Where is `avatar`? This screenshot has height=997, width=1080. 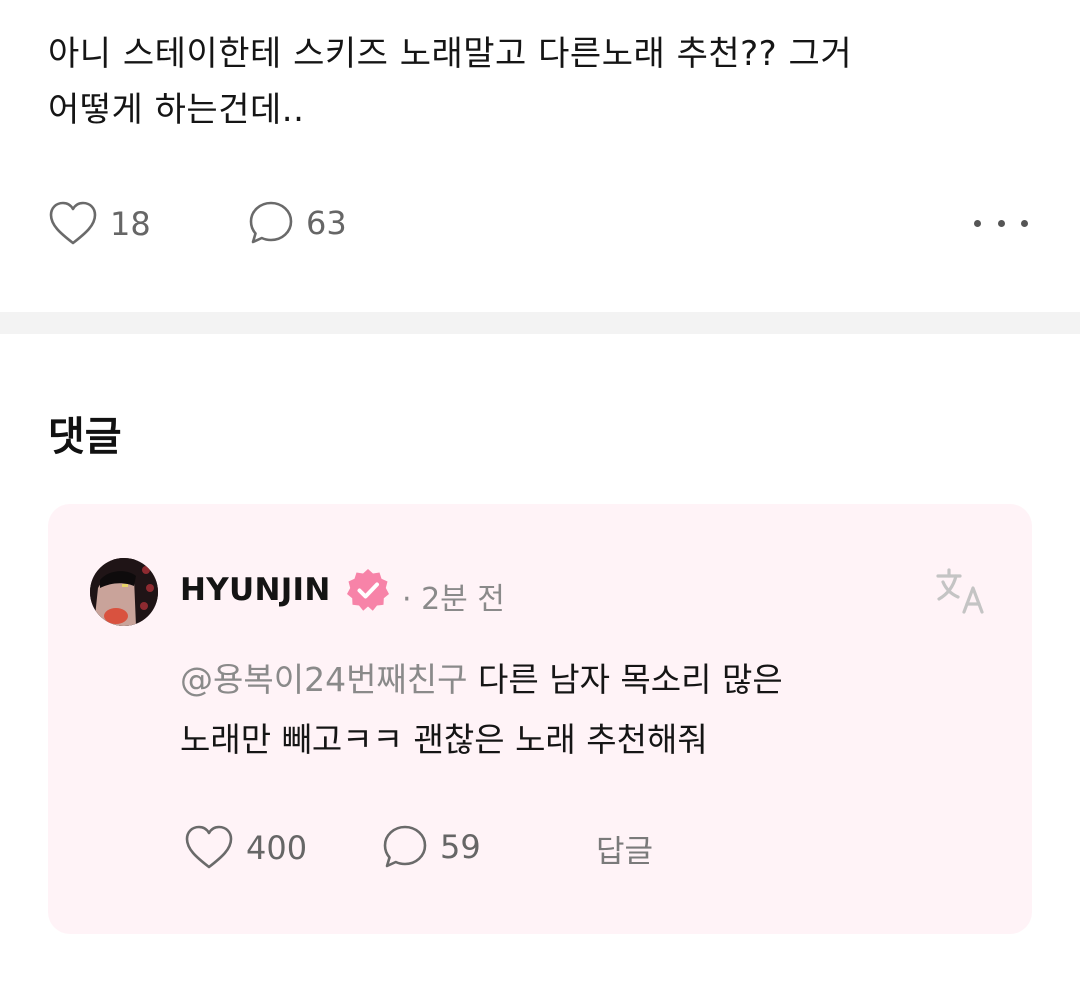
avatar is located at coordinates (124, 592).